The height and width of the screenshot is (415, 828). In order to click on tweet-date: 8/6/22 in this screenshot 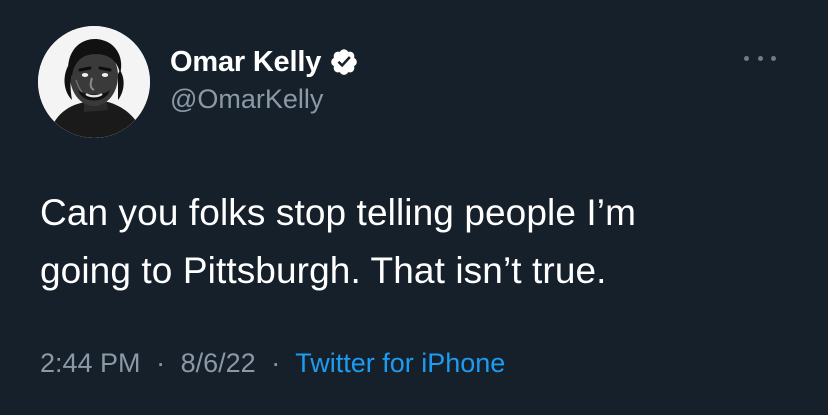, I will do `click(218, 363)`.